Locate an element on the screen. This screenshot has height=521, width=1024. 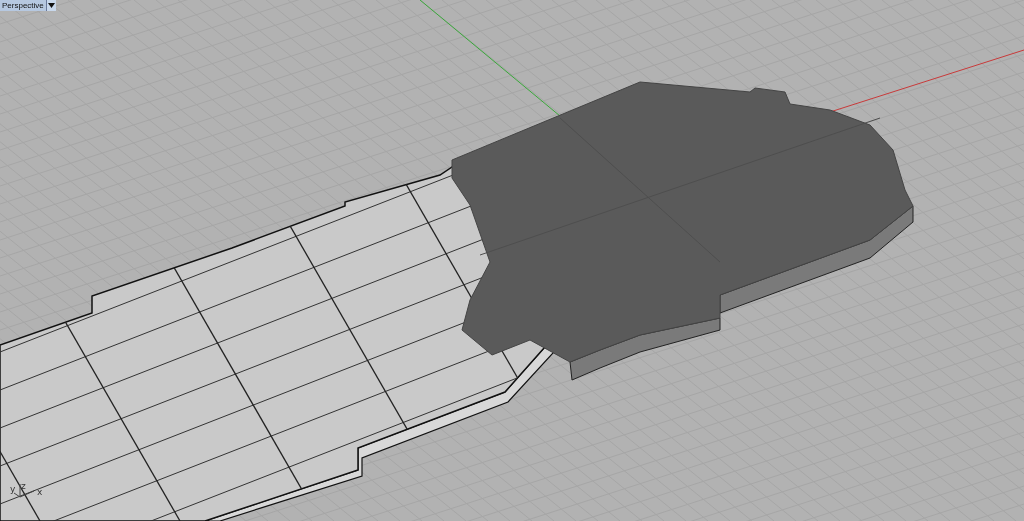
axis-label: x is located at coordinates (40, 492).